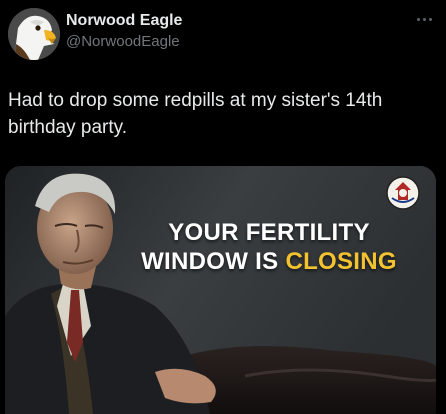  I want to click on channel-logo-icon, so click(403, 193).